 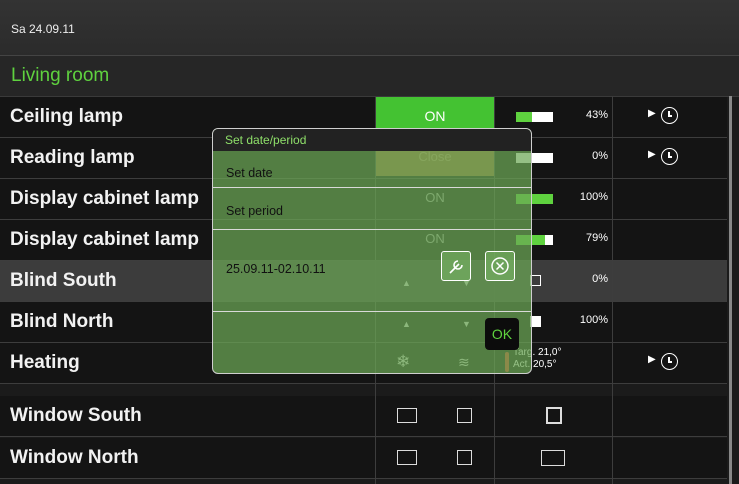 I want to click on cancel-circle-icon, so click(x=500, y=266).